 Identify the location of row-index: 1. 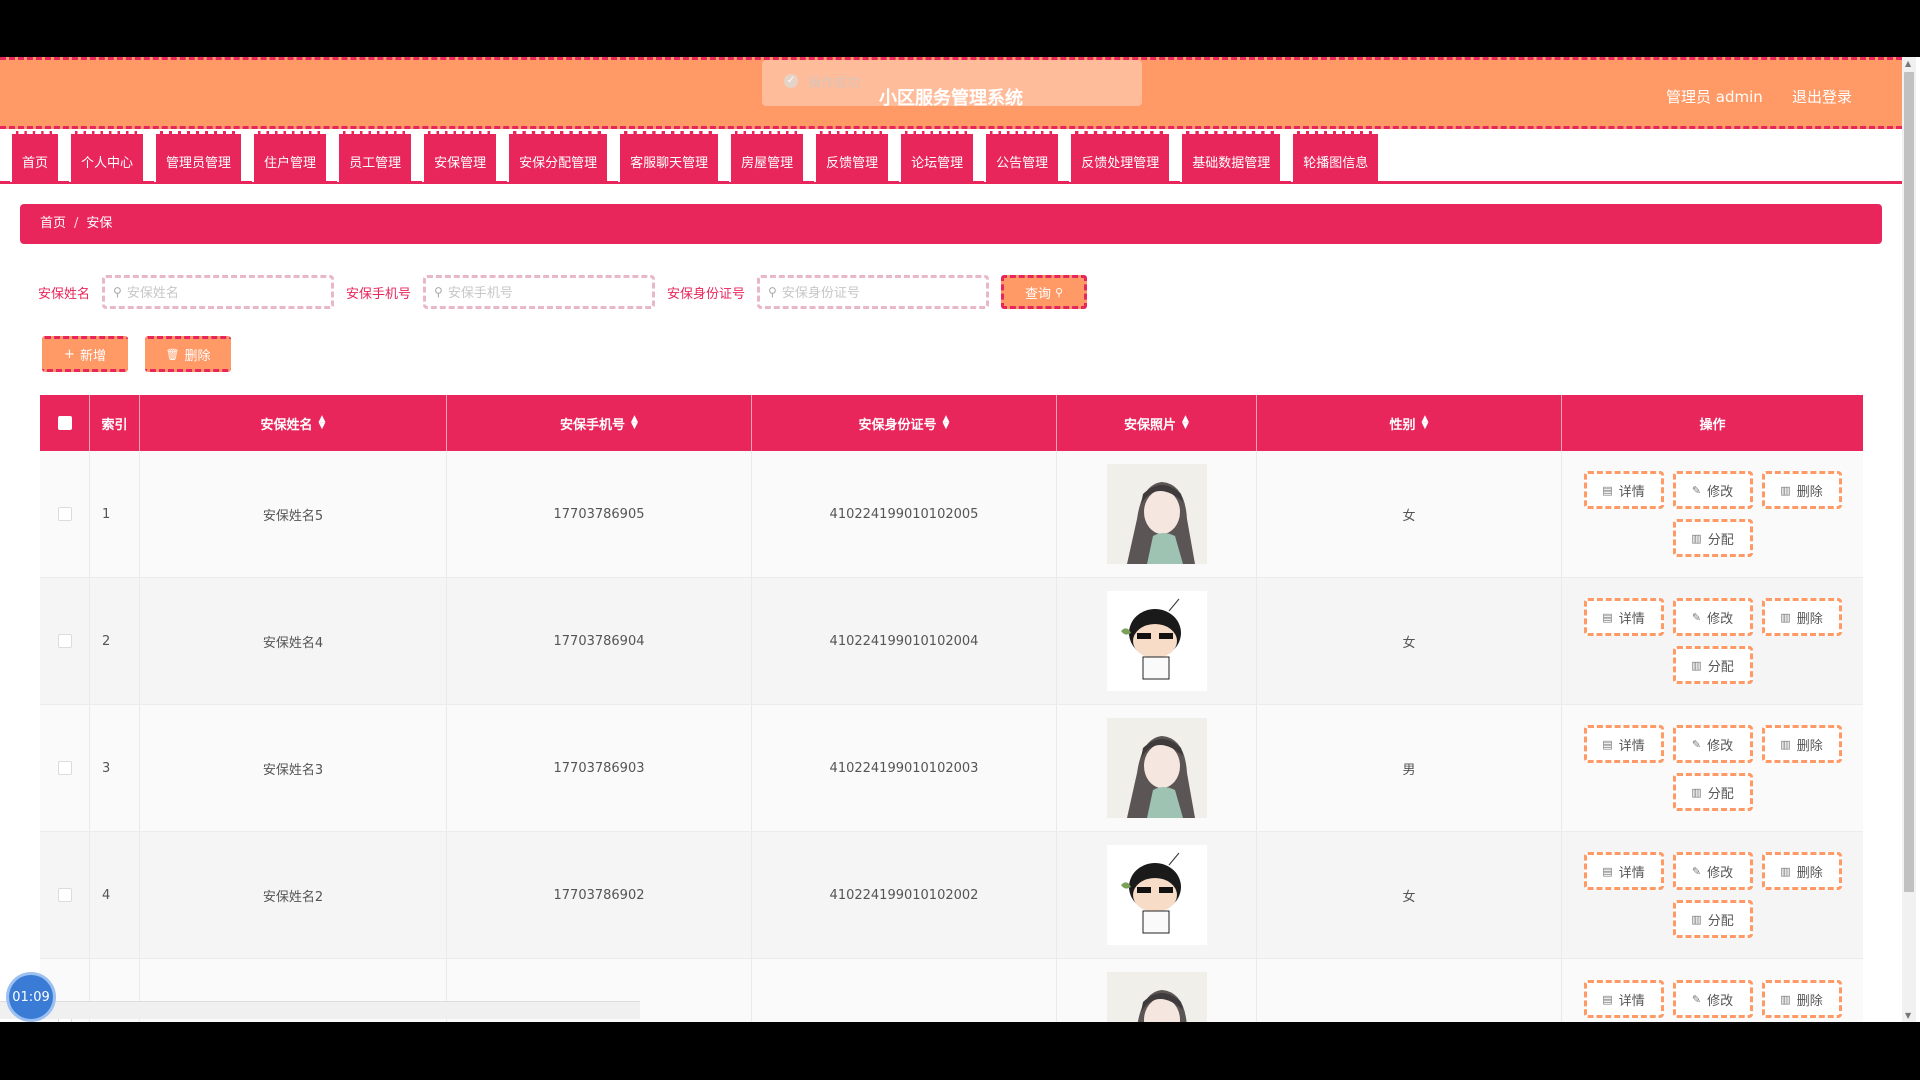
(115, 514).